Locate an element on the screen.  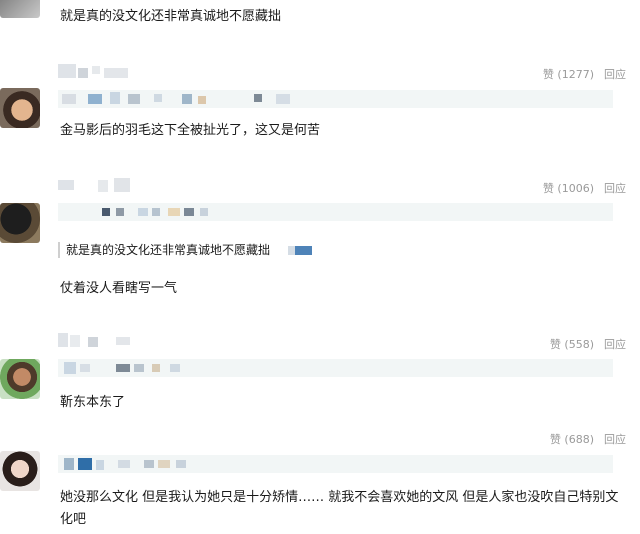
like-button: 赞 (688) is located at coordinates (572, 439).